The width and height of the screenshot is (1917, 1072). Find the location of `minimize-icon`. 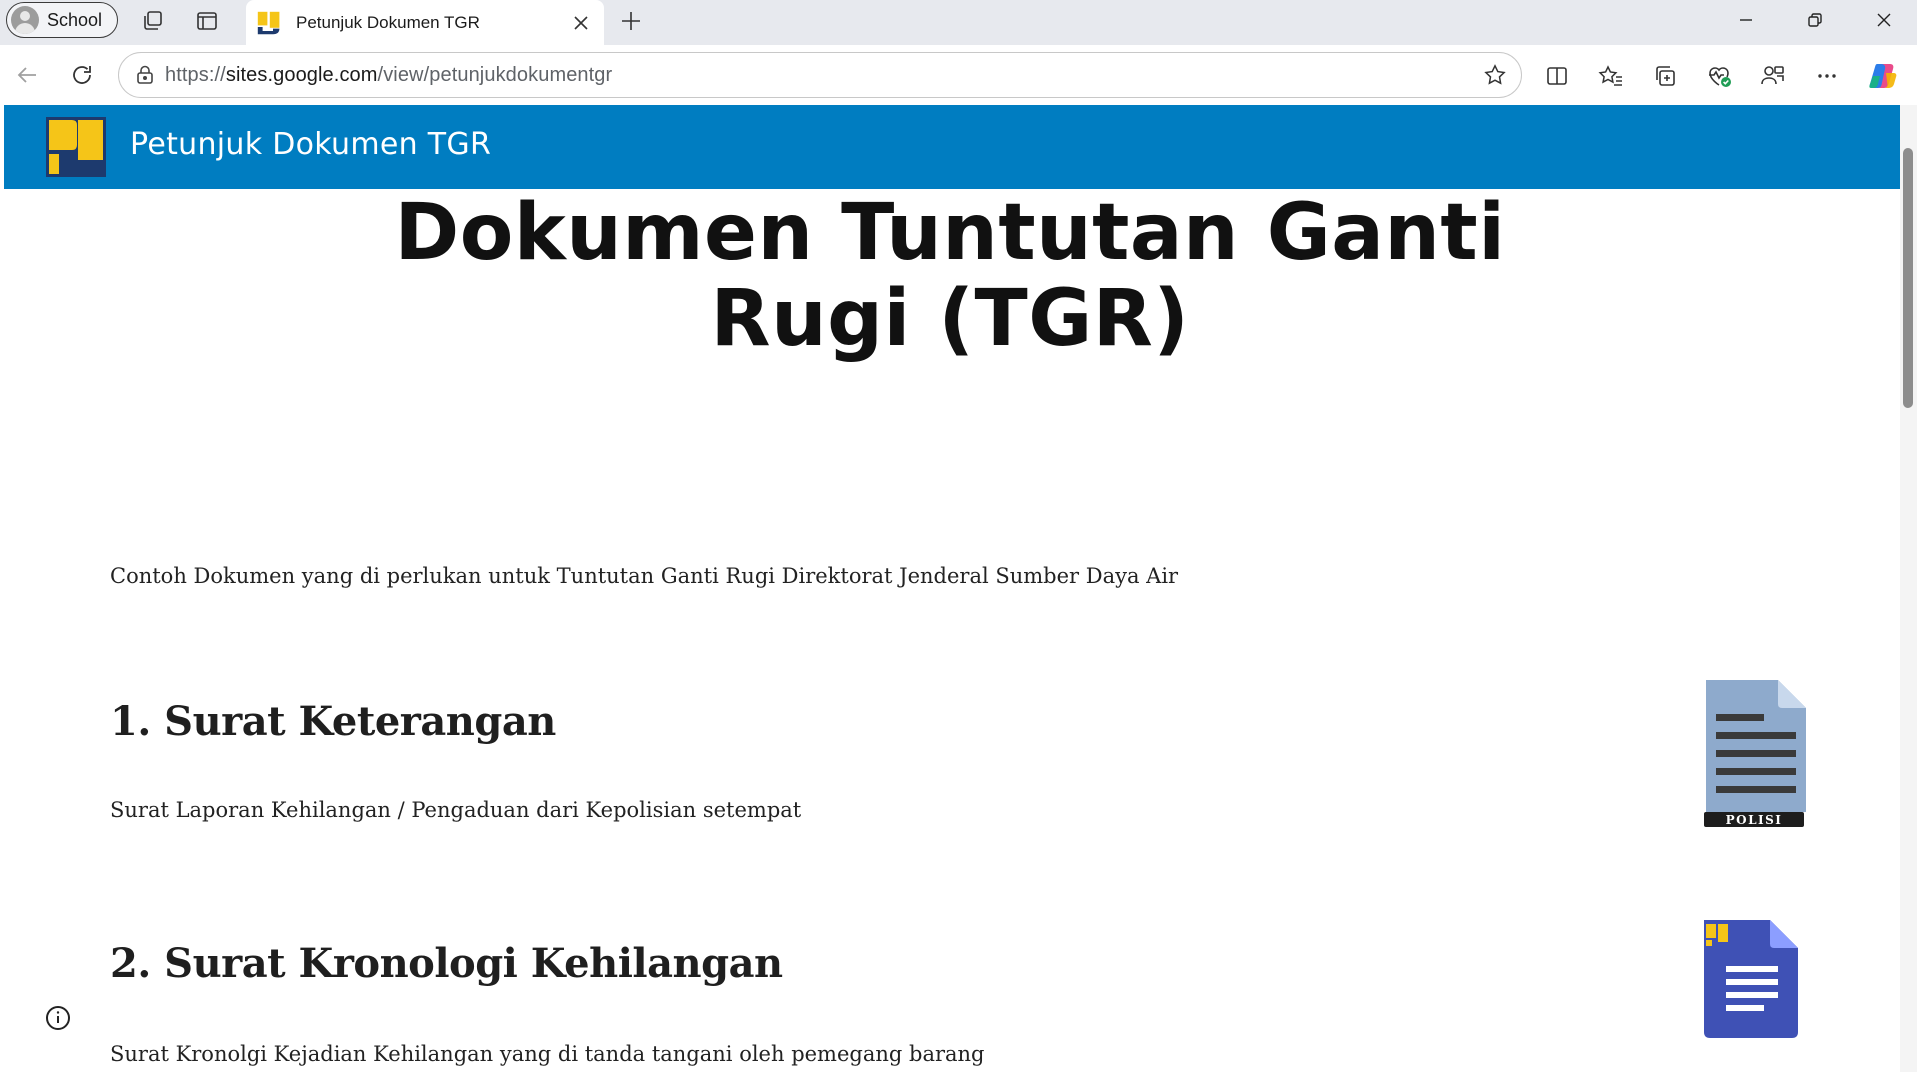

minimize-icon is located at coordinates (1746, 20).